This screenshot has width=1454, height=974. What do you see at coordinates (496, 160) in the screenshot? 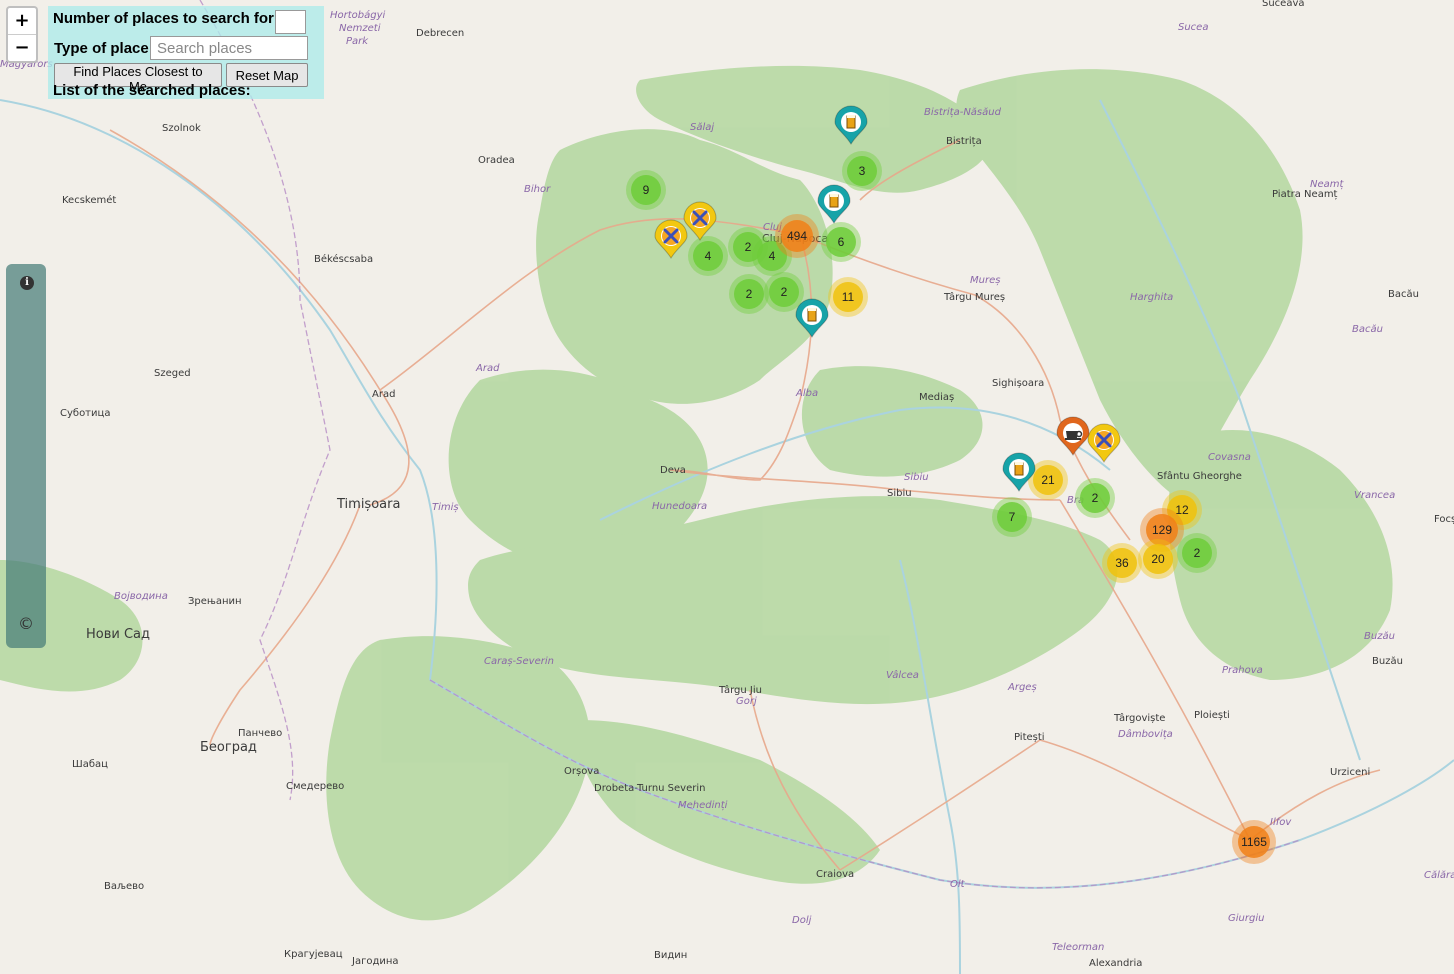
I see `city-label: Oradea` at bounding box center [496, 160].